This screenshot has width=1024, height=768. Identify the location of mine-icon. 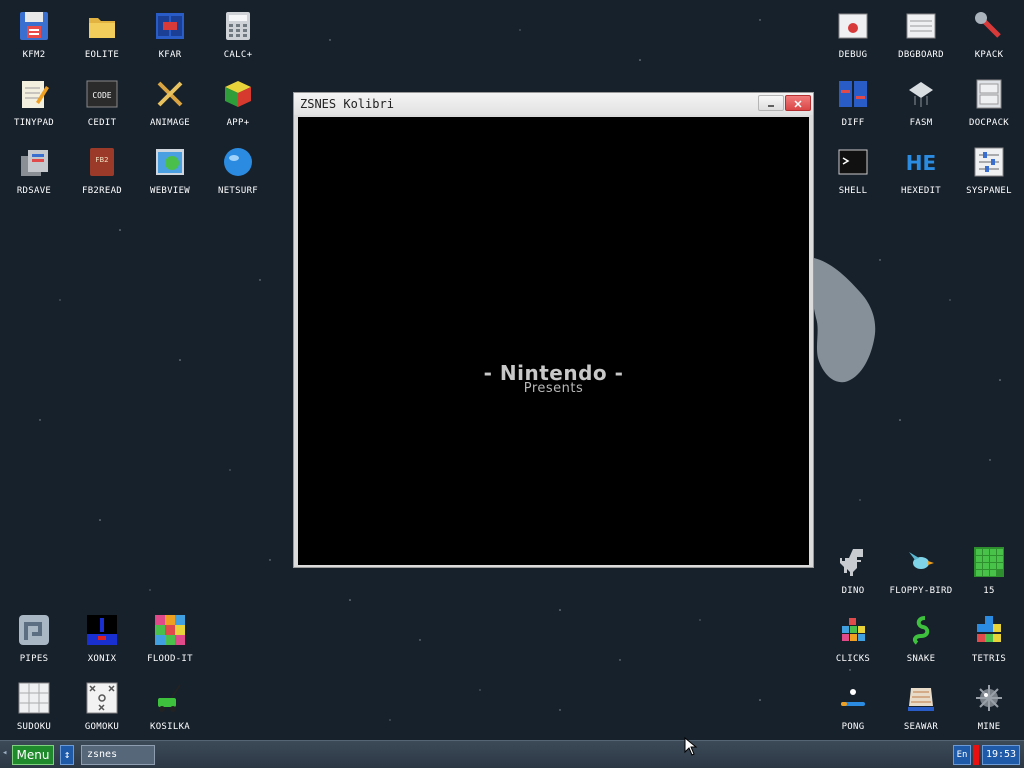
(989, 698).